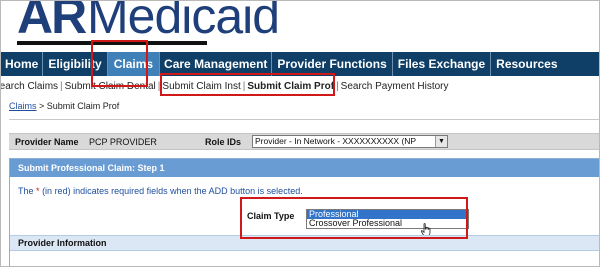  I want to click on nav-eligibility: Eligibility, so click(75, 64).